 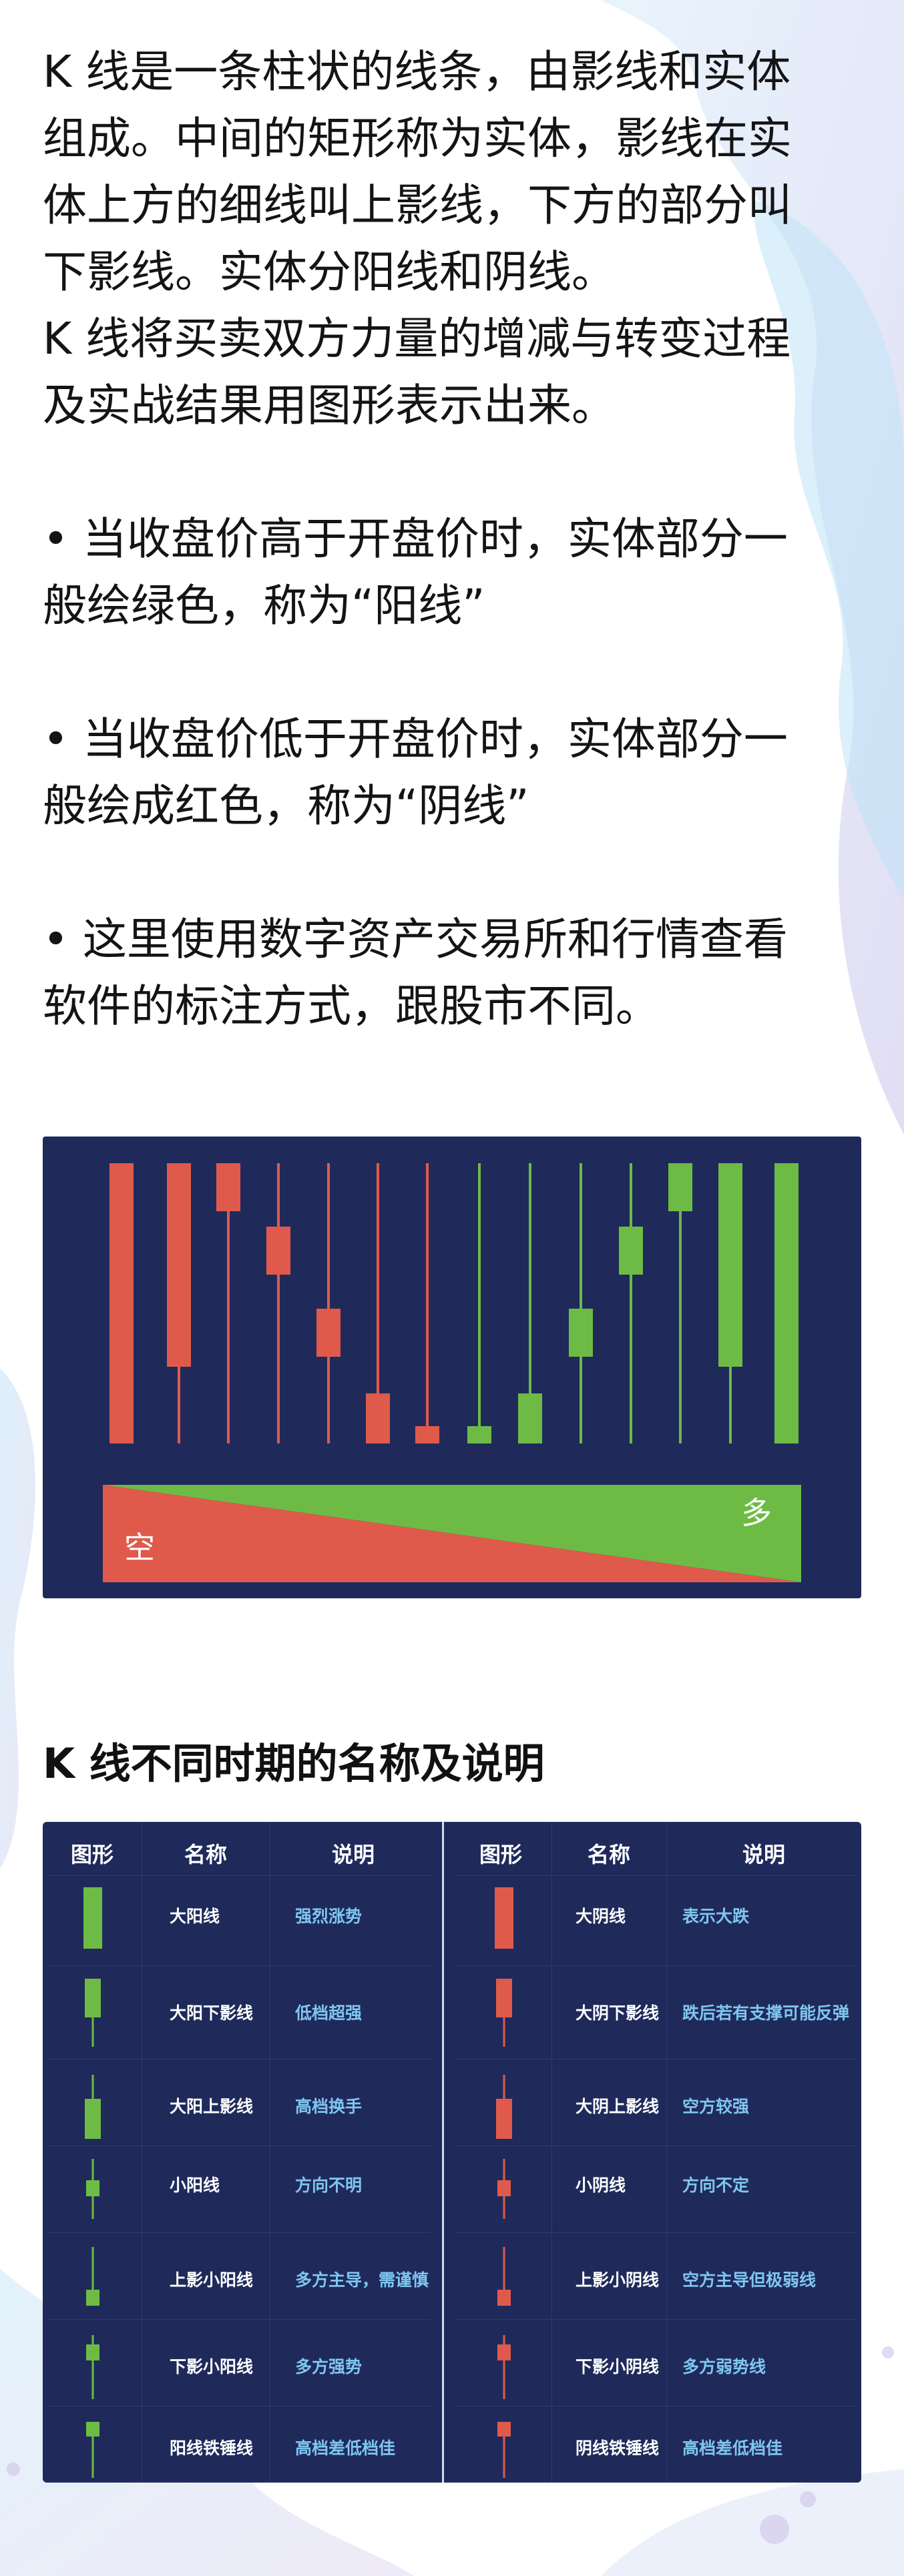 I want to click on candle-desc: 多方主导，需谨慎, so click(x=362, y=2280).